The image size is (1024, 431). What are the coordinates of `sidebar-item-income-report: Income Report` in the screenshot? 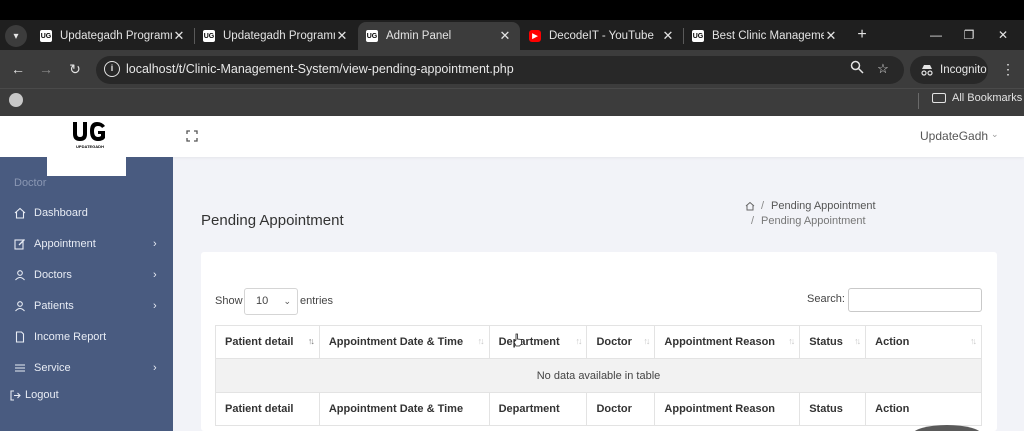 It's located at (86, 337).